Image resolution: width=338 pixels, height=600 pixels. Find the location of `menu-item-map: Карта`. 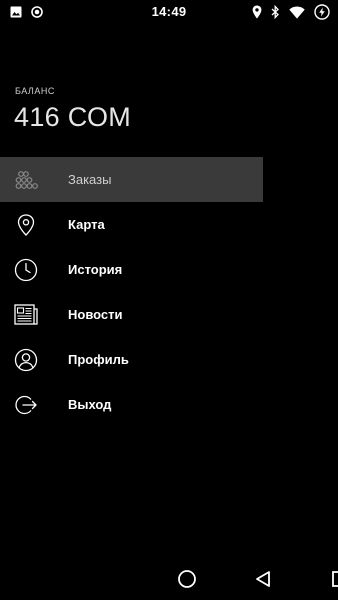

menu-item-map: Карта is located at coordinates (131, 224).